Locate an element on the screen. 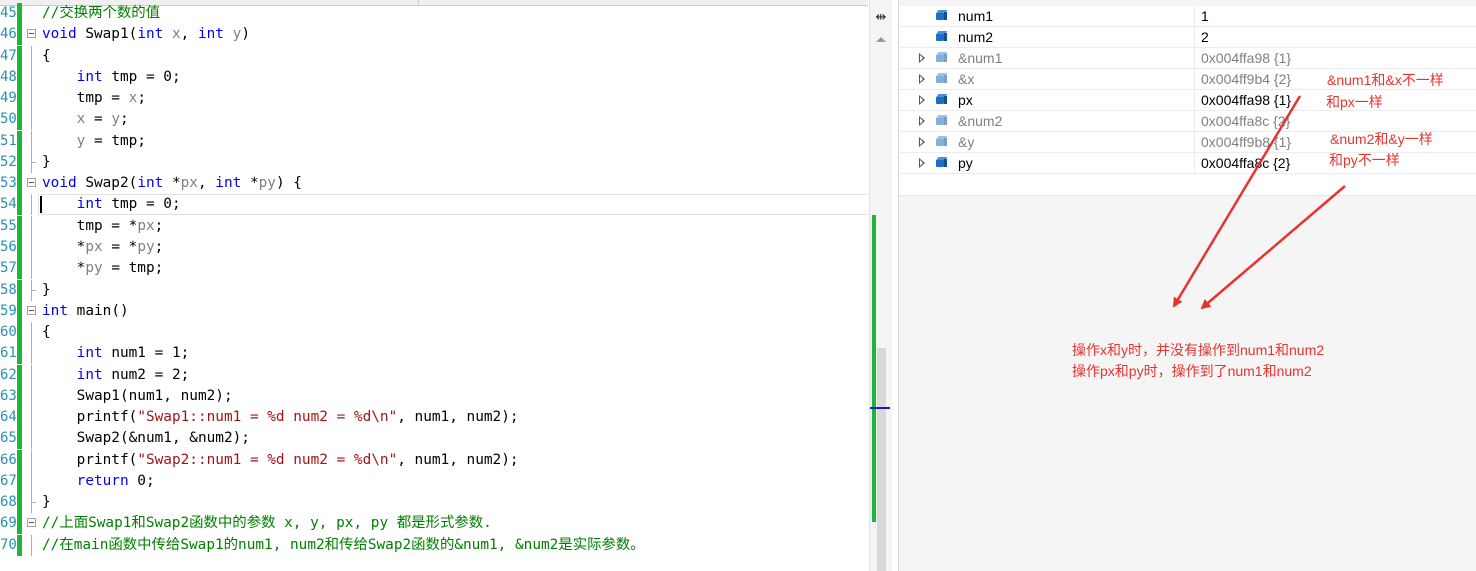 This screenshot has width=1476, height=571. code-token: * is located at coordinates (172, 183).